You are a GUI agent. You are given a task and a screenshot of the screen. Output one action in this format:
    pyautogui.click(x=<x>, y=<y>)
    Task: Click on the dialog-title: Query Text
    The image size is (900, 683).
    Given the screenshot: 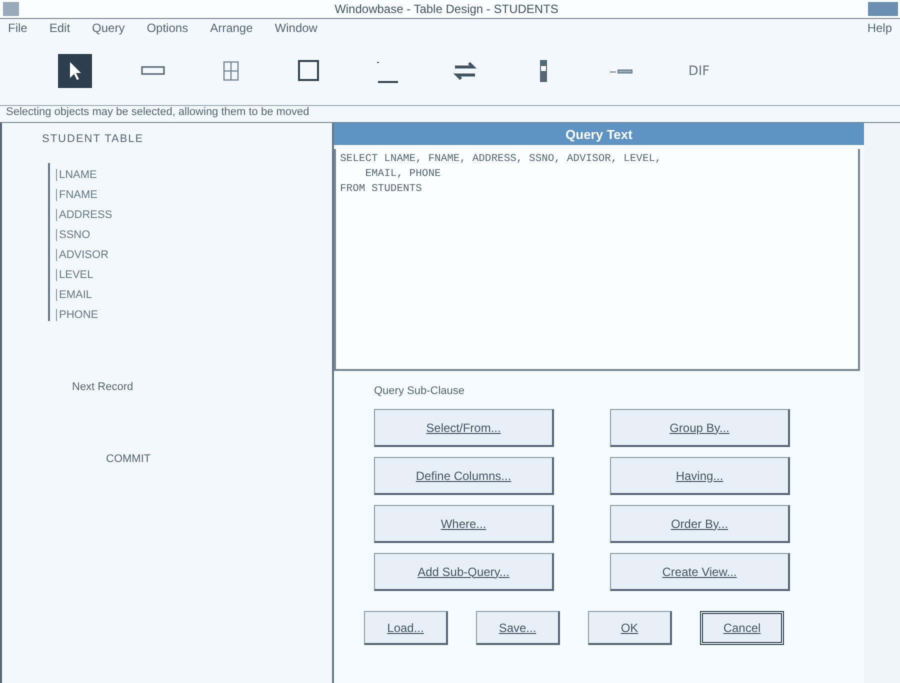 What is the action you would take?
    pyautogui.click(x=599, y=134)
    